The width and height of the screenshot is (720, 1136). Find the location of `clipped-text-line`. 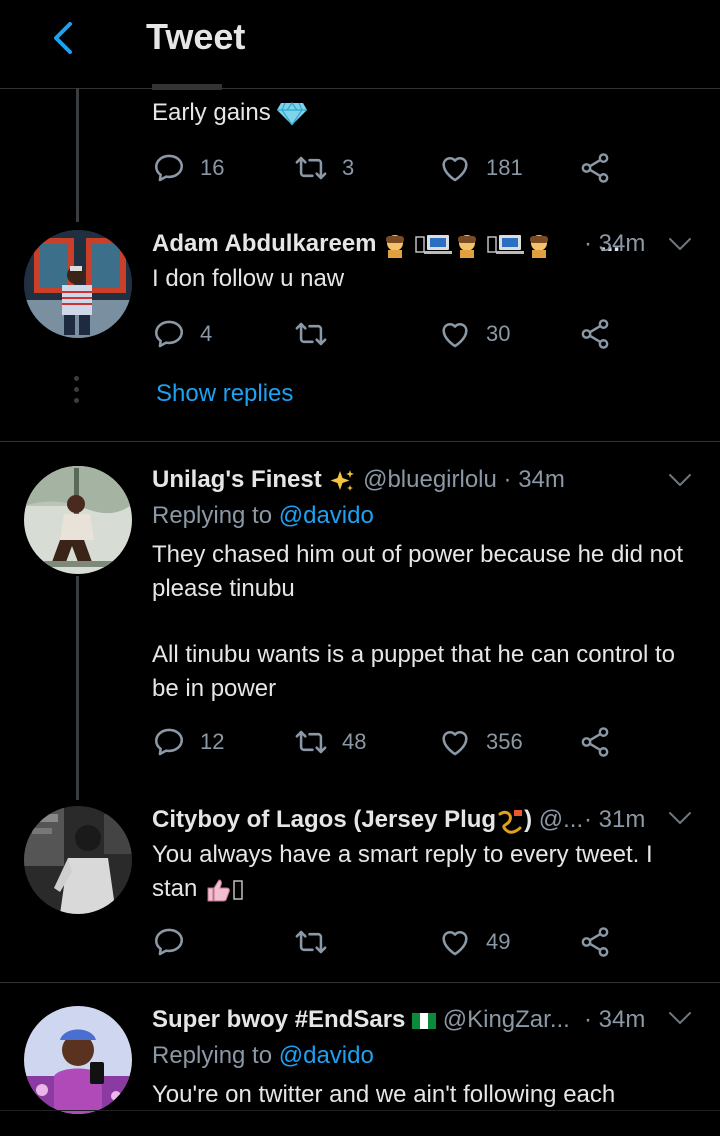

clipped-text-line is located at coordinates (302, 87).